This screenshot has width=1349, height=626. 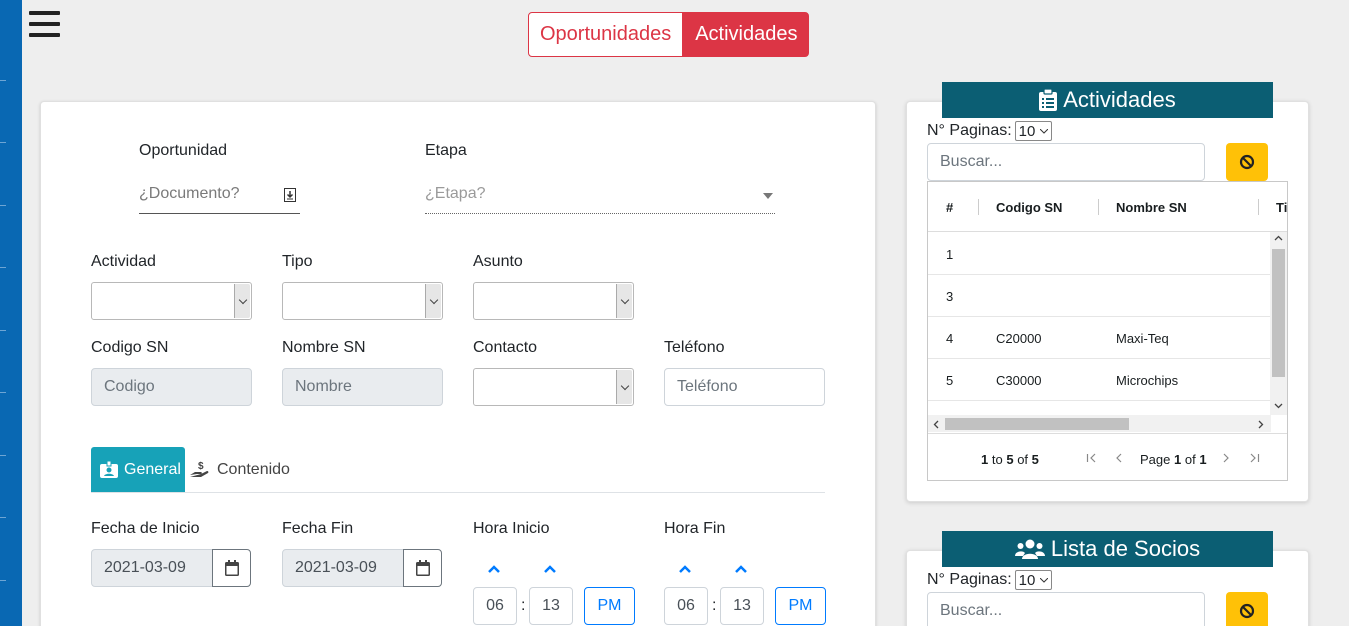 I want to click on fecha-inicio-label: Fecha de Inicio, so click(x=145, y=528).